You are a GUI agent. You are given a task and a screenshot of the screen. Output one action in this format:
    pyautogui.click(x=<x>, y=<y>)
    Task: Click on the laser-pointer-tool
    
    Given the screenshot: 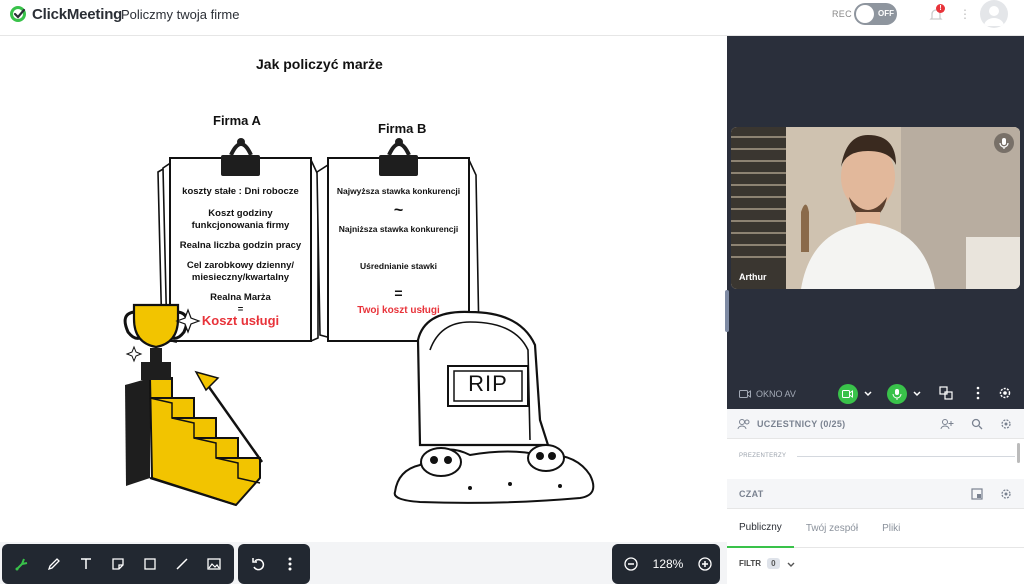 What is the action you would take?
    pyautogui.click(x=22, y=564)
    